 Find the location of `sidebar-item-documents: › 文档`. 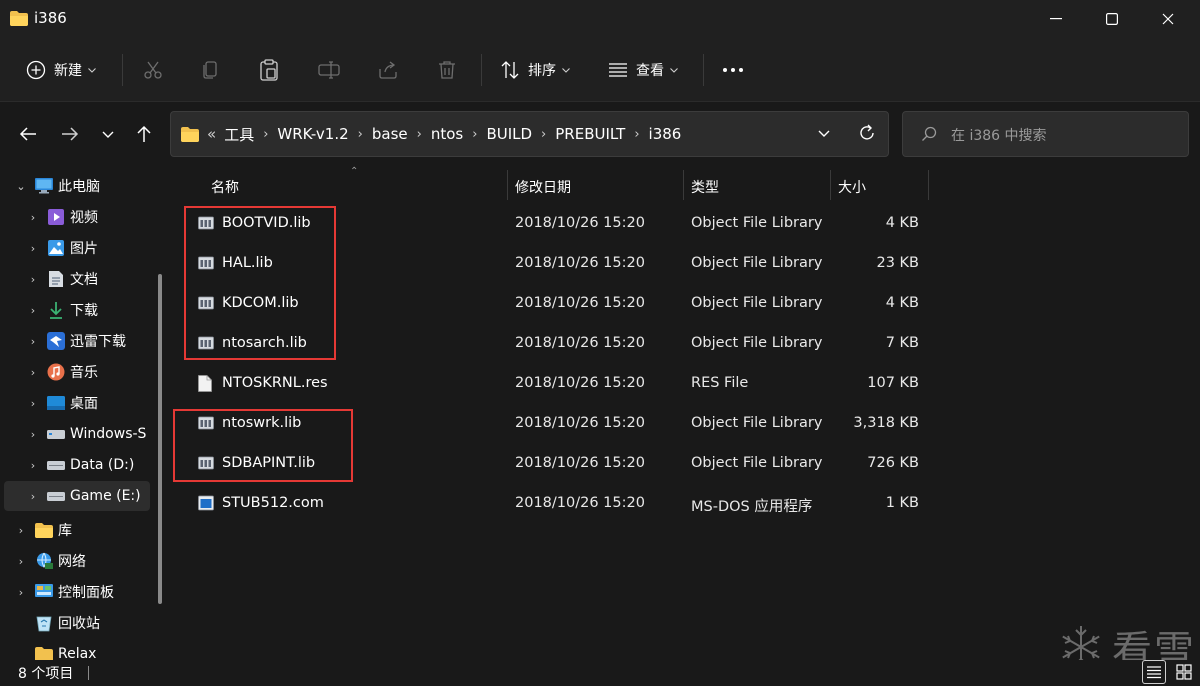

sidebar-item-documents: › 文档 is located at coordinates (94, 279).